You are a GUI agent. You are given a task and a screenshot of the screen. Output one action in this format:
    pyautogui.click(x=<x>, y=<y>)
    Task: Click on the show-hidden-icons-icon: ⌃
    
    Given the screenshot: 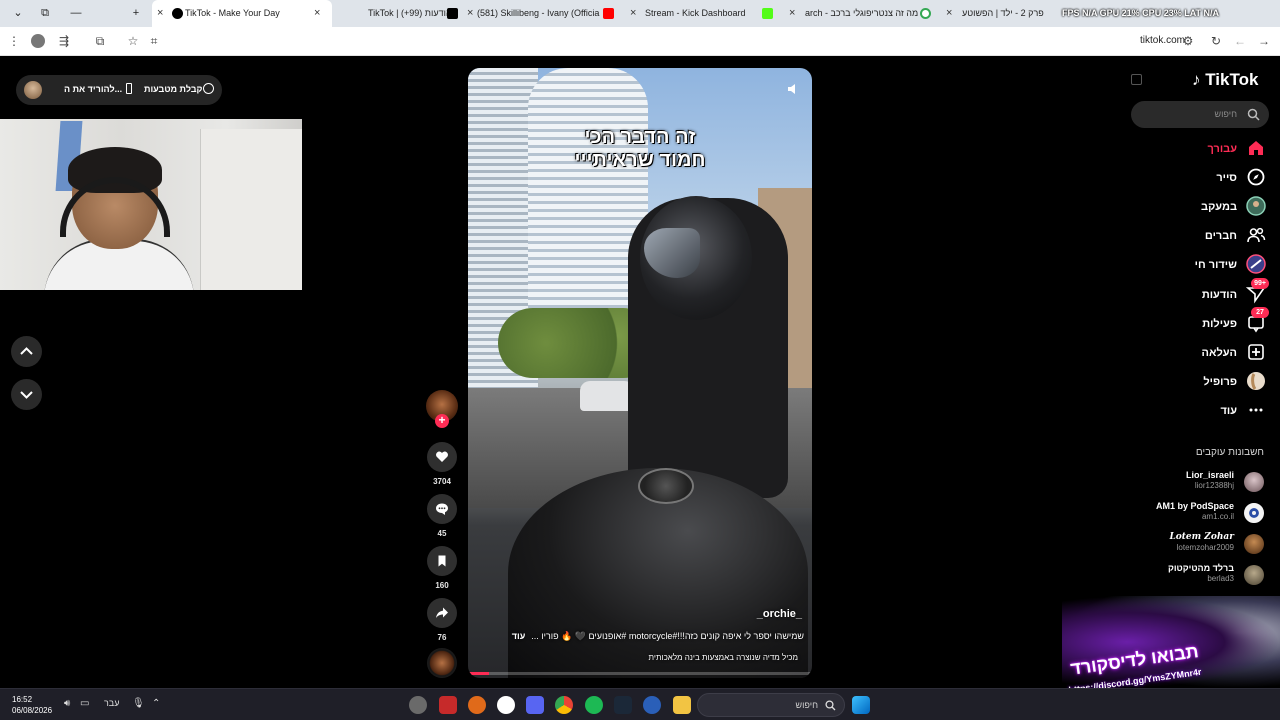 What is the action you would take?
    pyautogui.click(x=156, y=703)
    